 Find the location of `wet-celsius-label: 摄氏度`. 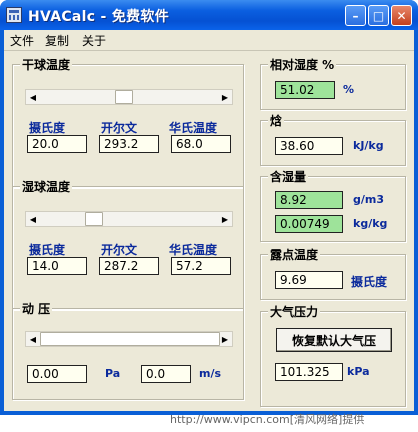

wet-celsius-label: 摄氏度 is located at coordinates (47, 250).